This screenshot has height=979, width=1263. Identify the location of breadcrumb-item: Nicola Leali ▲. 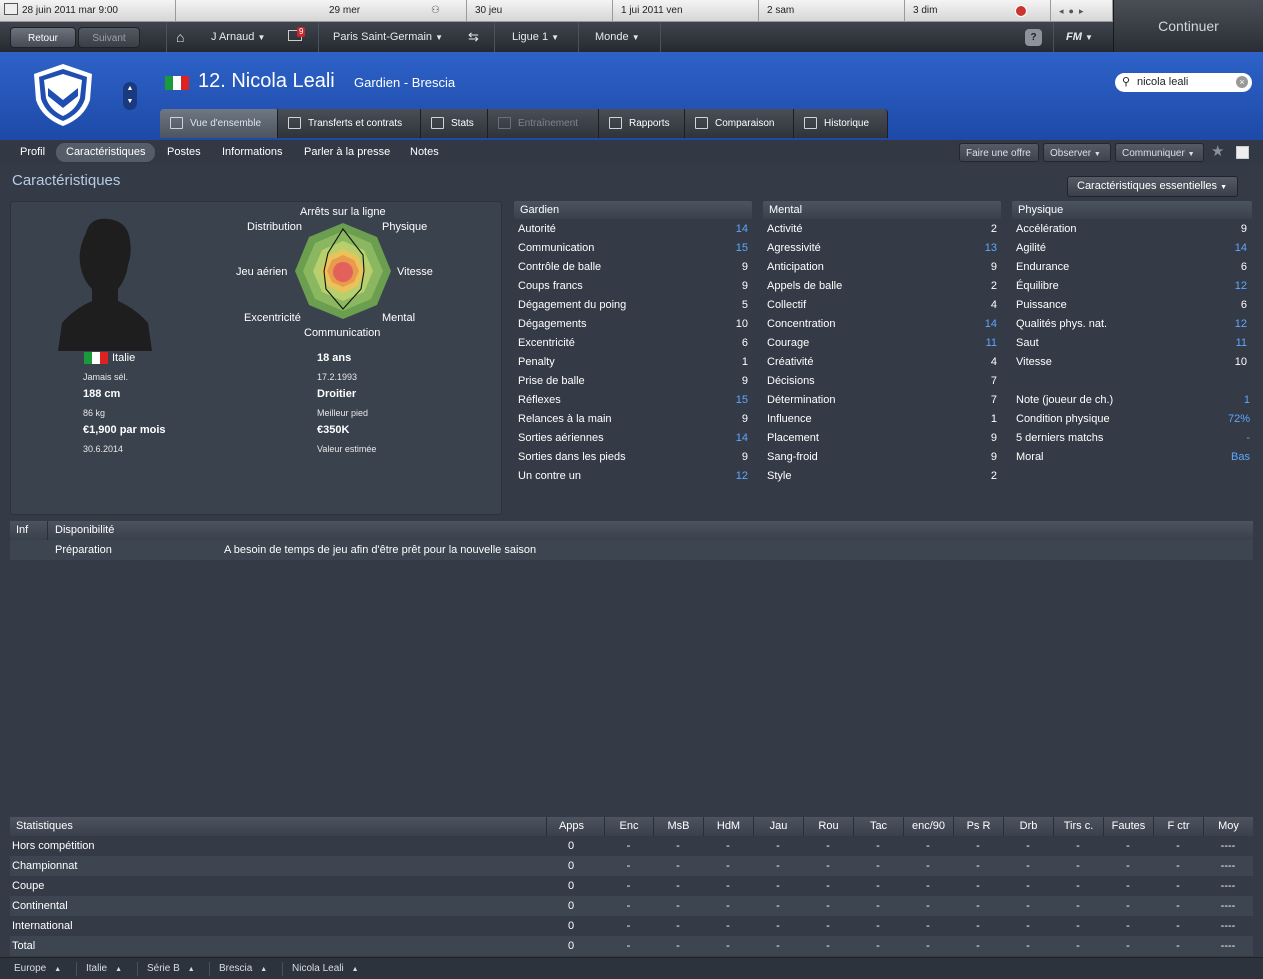
(325, 968).